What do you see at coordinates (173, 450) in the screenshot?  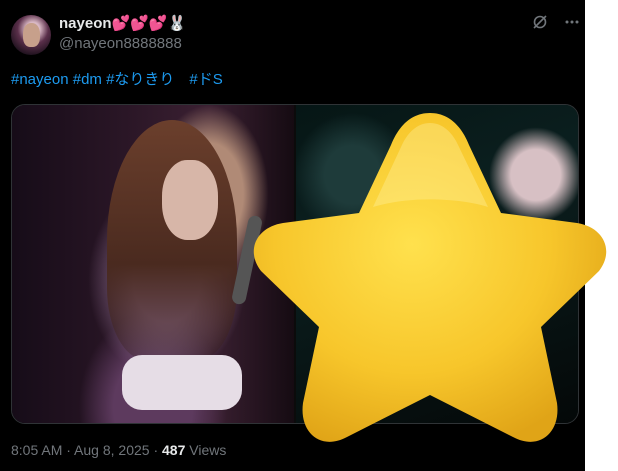 I see `views-count: 487` at bounding box center [173, 450].